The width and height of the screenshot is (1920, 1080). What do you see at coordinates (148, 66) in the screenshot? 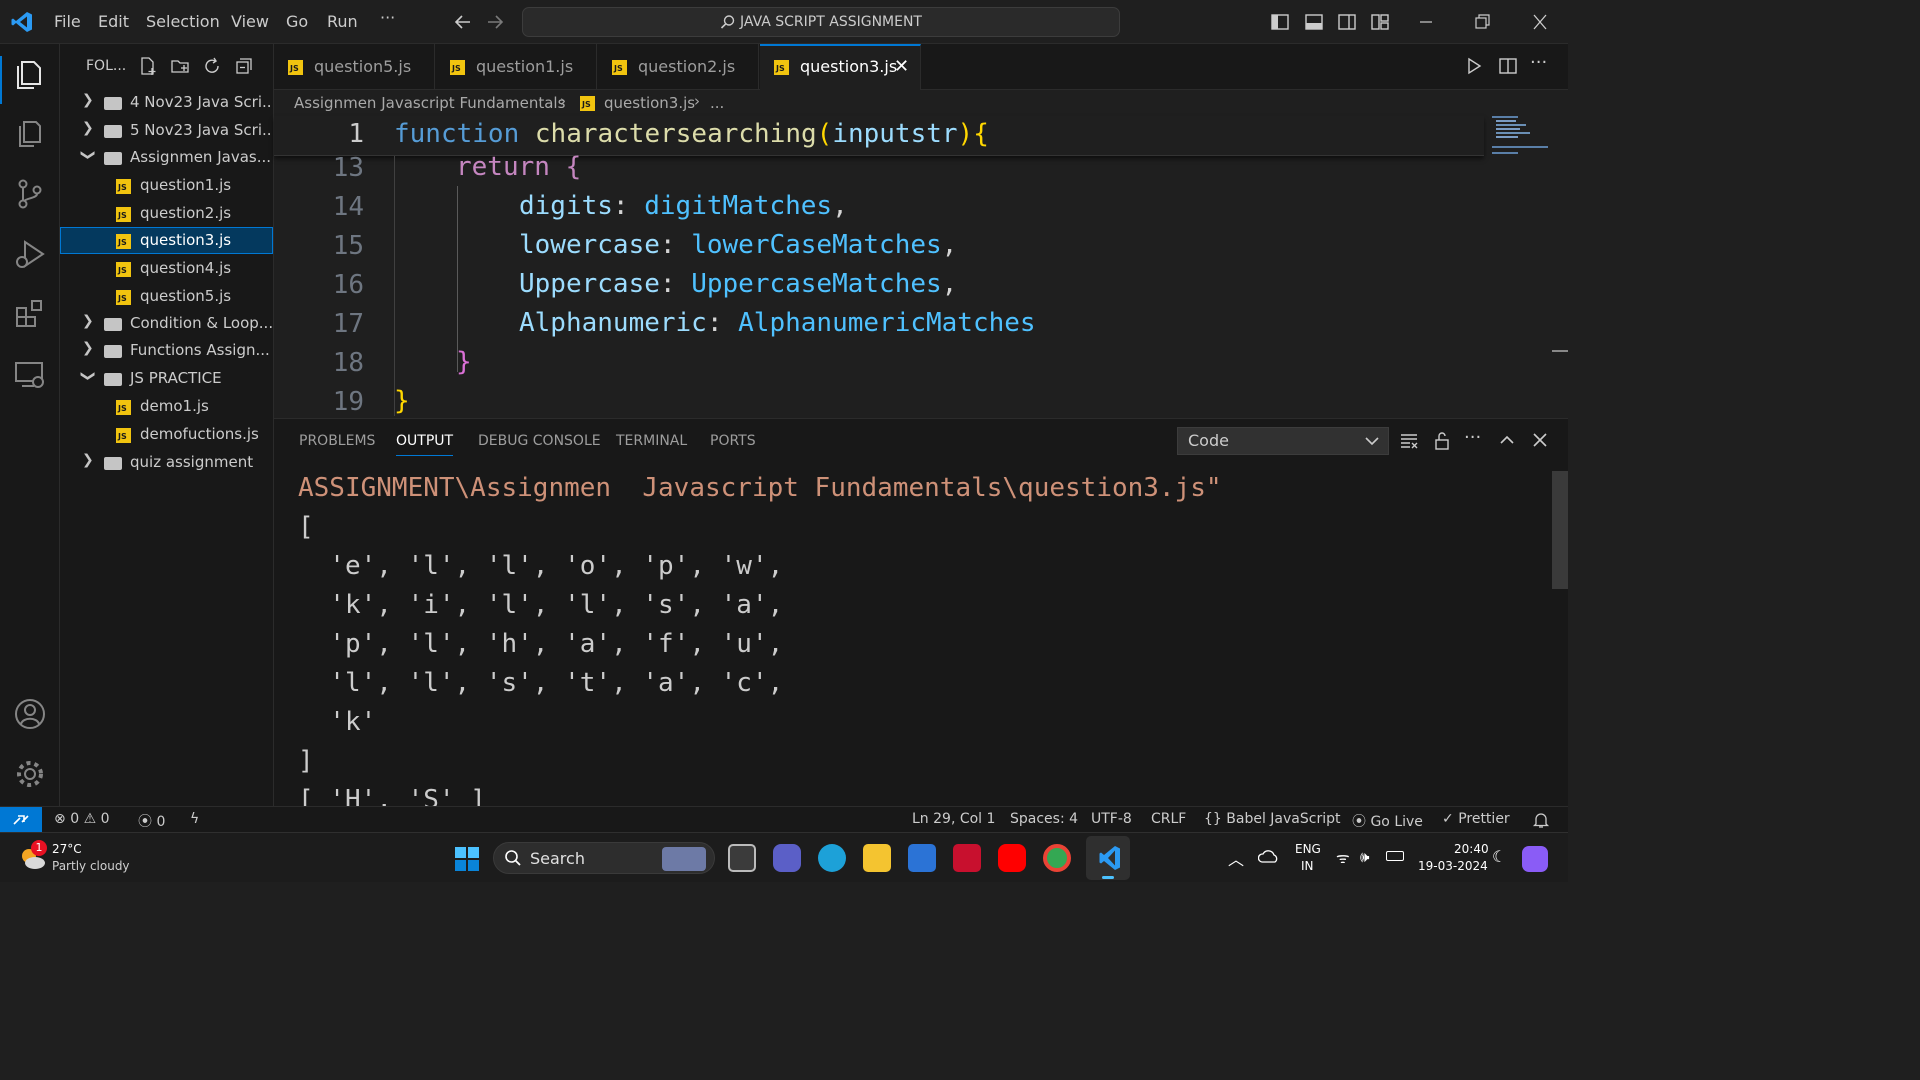
I see `new-file-icon` at bounding box center [148, 66].